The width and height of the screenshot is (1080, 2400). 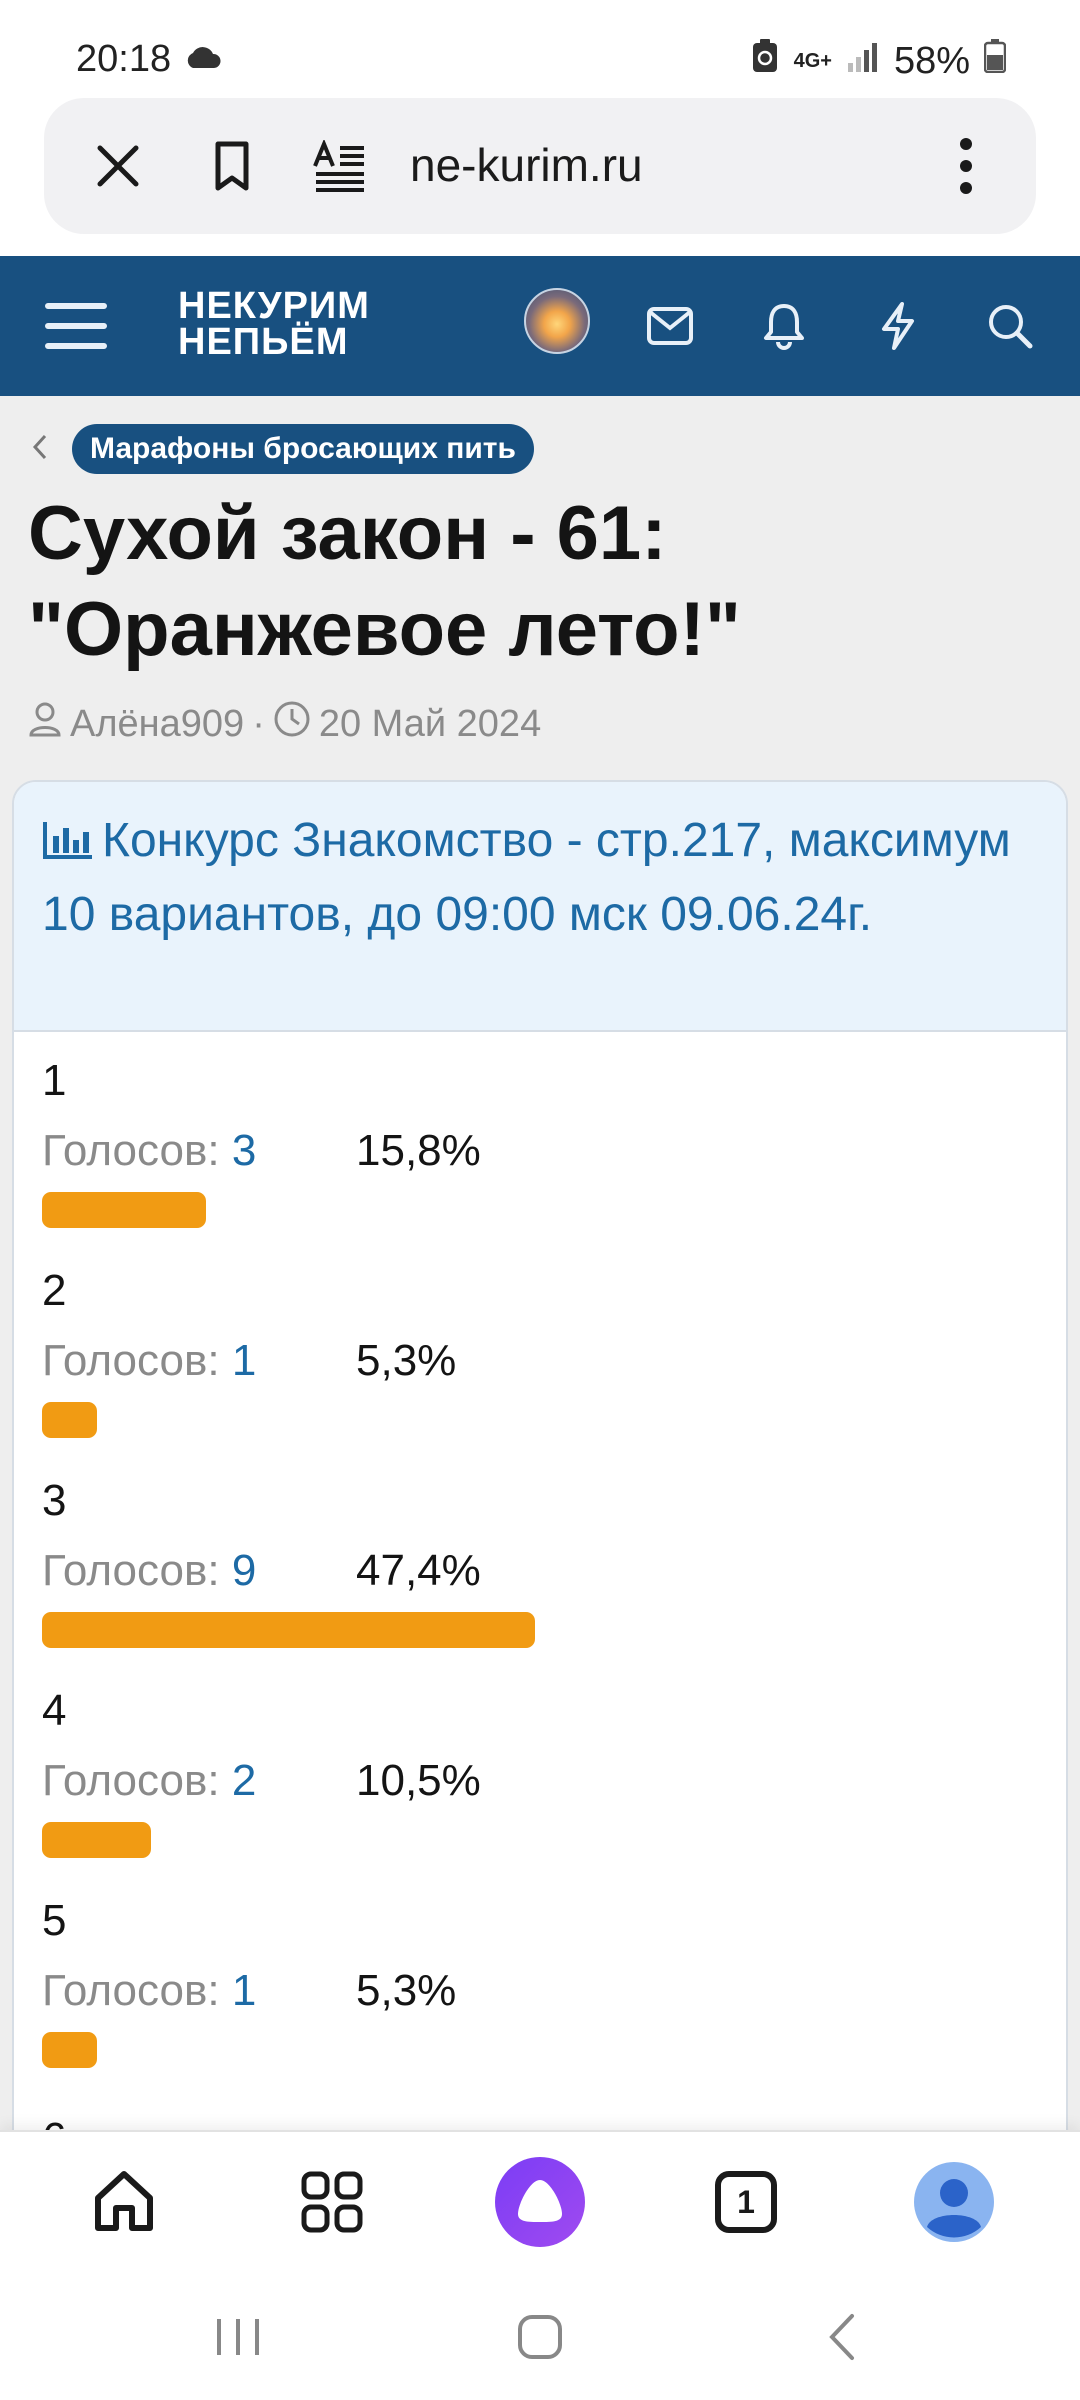 I want to click on poll-option: 3 Голосов: 9 47,4%, so click(x=540, y=1557).